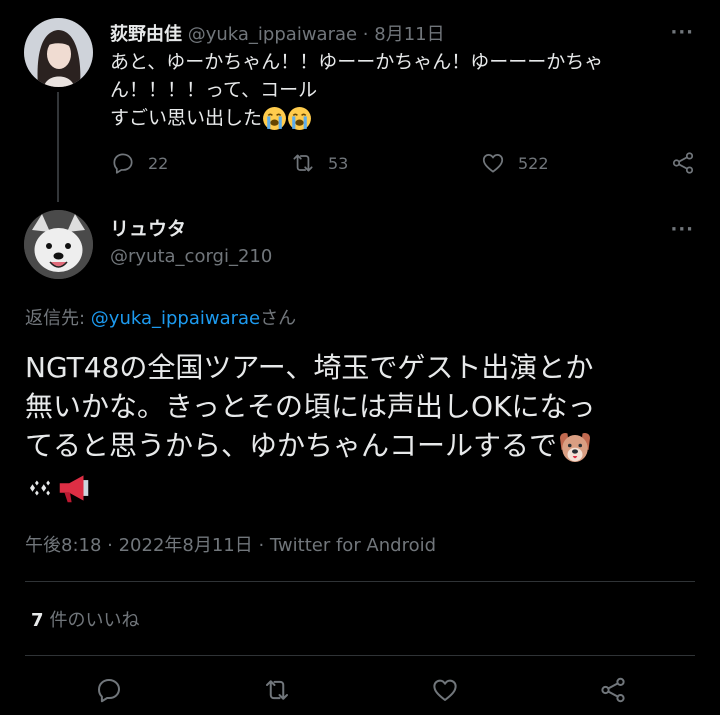 The image size is (720, 715). Describe the element at coordinates (360, 690) in the screenshot. I see `tweet-actions` at that location.